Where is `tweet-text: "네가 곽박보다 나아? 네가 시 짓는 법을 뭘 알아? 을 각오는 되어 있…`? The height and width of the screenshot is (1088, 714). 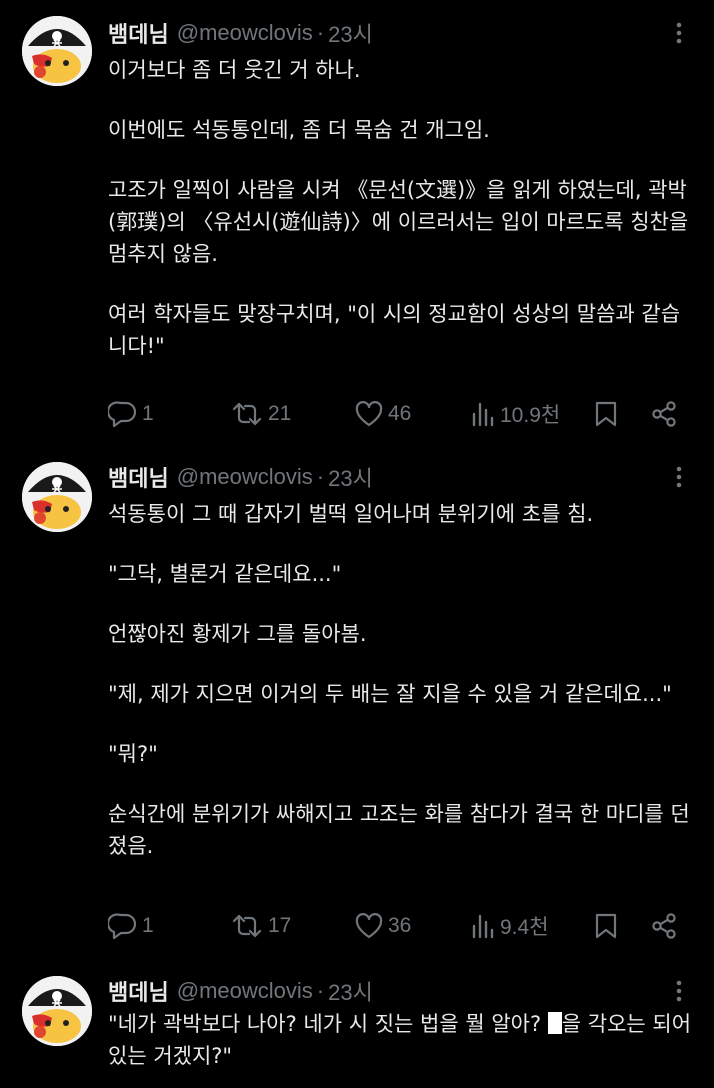
tweet-text: "네가 곽박보다 나아? 네가 시 짓는 법을 뭘 알아? 을 각오는 되어 있… is located at coordinates (403, 1040).